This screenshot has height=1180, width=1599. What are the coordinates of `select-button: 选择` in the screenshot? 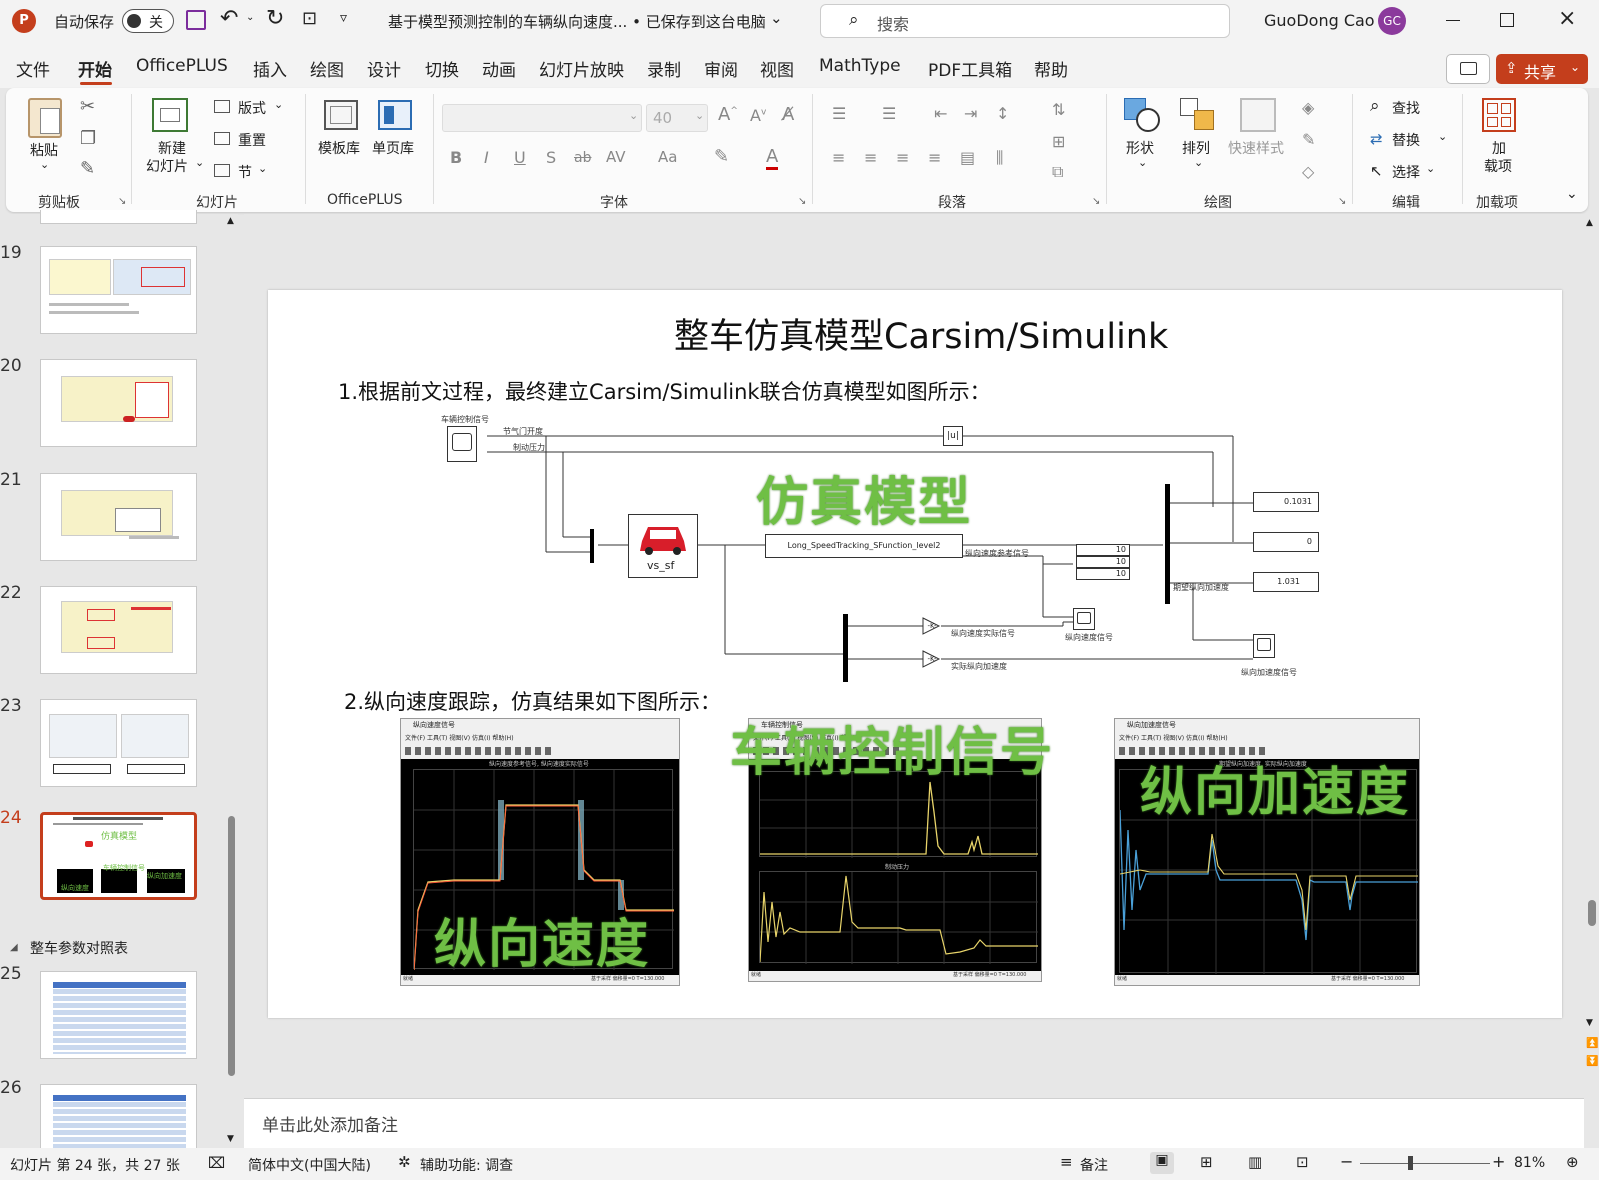 It's located at (1406, 172).